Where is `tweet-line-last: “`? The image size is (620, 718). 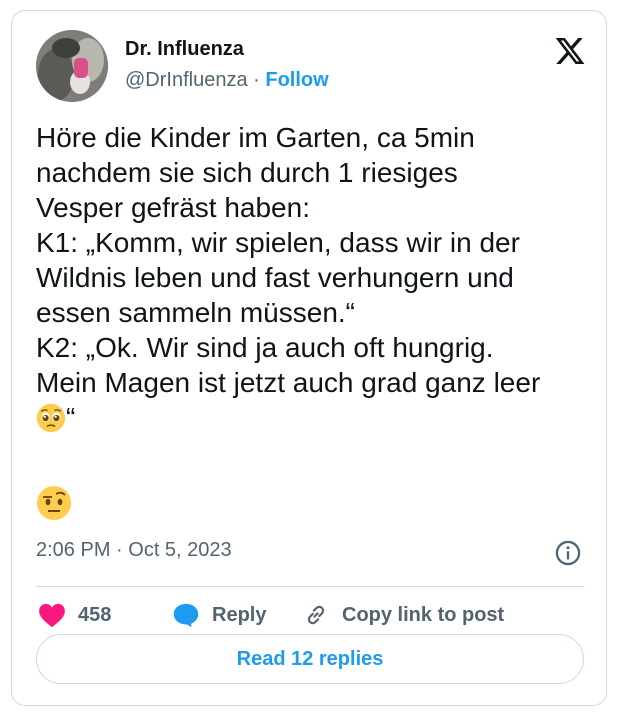 tweet-line-last: “ is located at coordinates (316, 417).